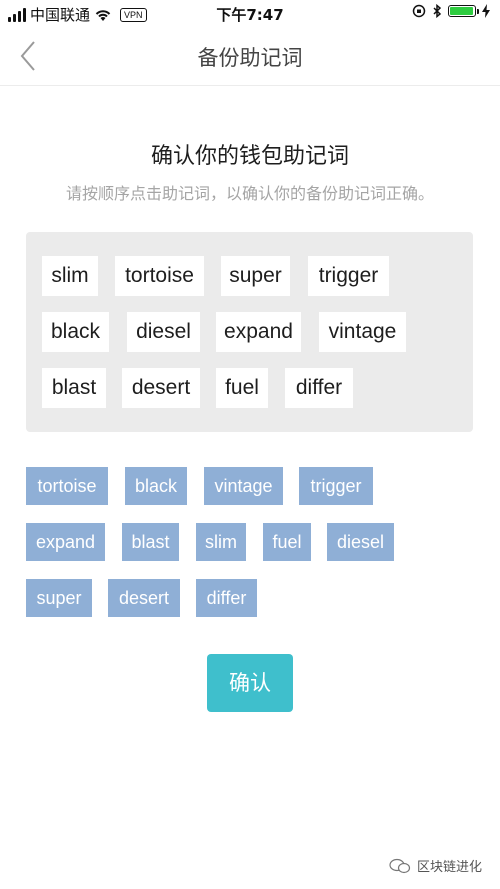 This screenshot has height=889, width=500. Describe the element at coordinates (150, 542) in the screenshot. I see `word-option: blast` at that location.